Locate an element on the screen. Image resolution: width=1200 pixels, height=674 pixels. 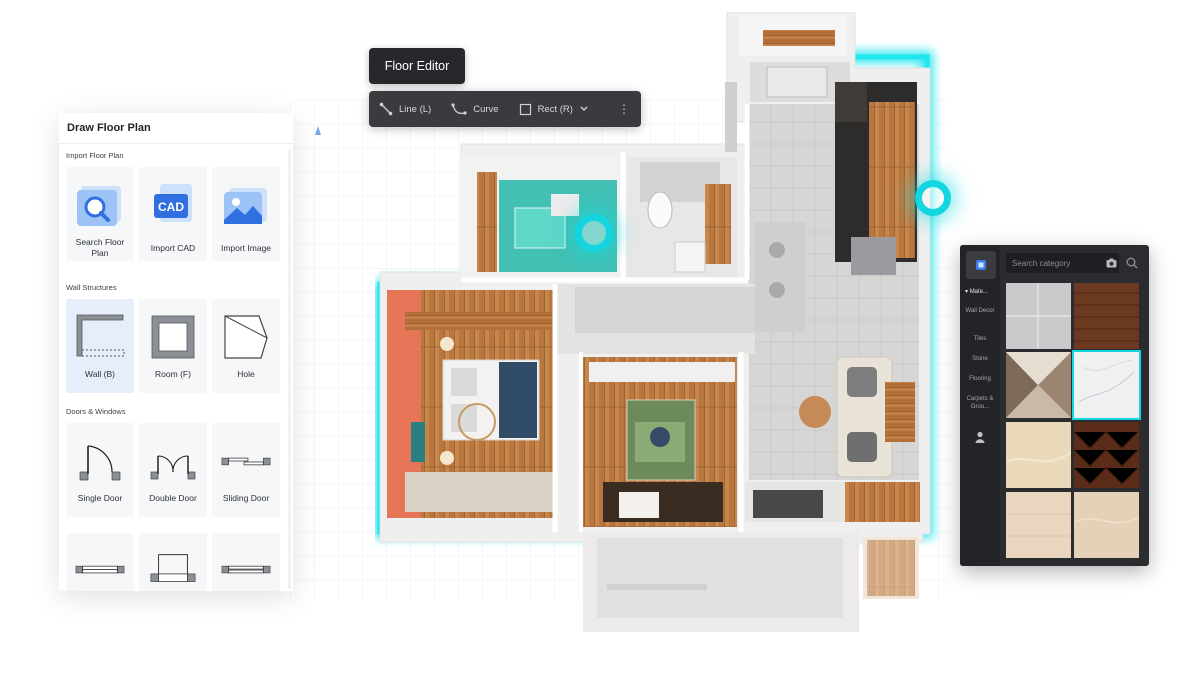
sliding-door-card: Sliding Door is located at coordinates (246, 470).